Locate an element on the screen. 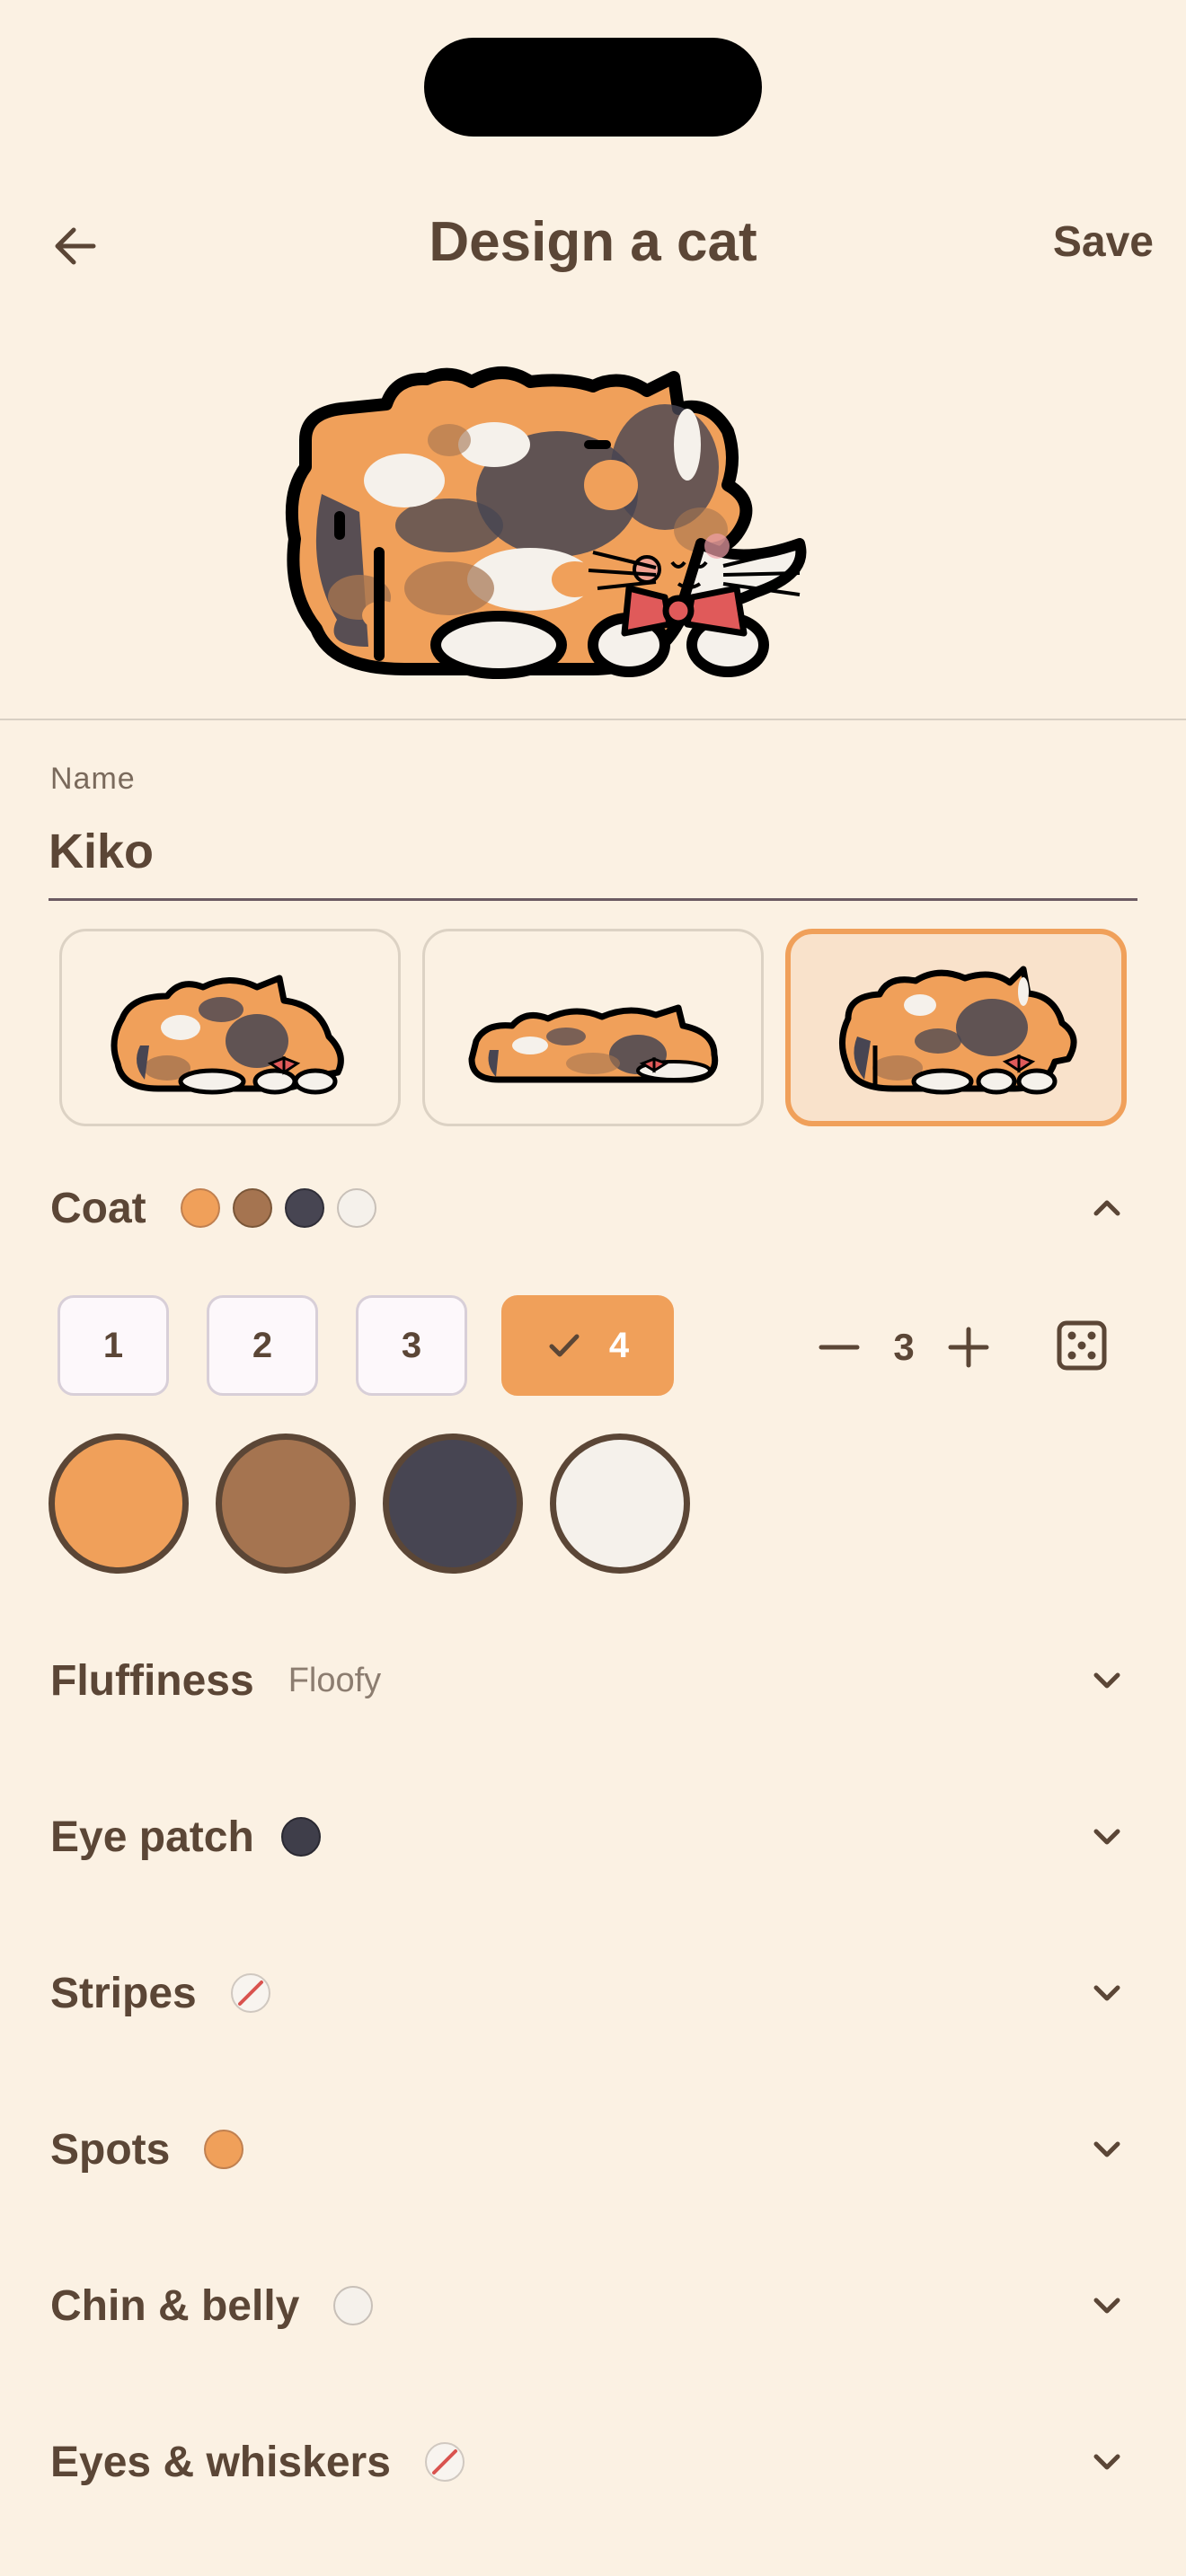 This screenshot has width=1186, height=2576. cat-pose-lying-thumbnail is located at coordinates (593, 1043).